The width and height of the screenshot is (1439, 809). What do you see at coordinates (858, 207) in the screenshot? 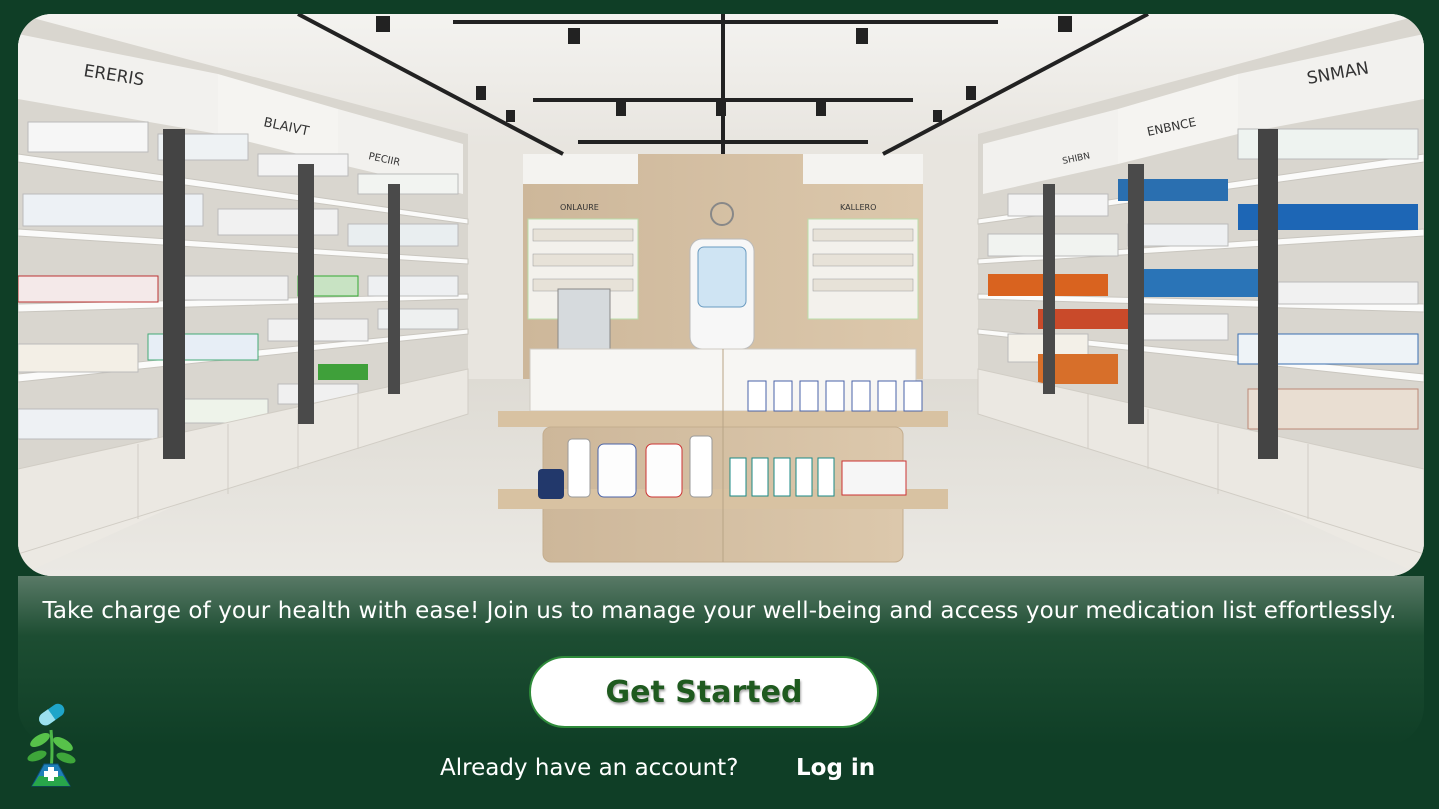
I see `svg-text: KALLERO` at bounding box center [858, 207].